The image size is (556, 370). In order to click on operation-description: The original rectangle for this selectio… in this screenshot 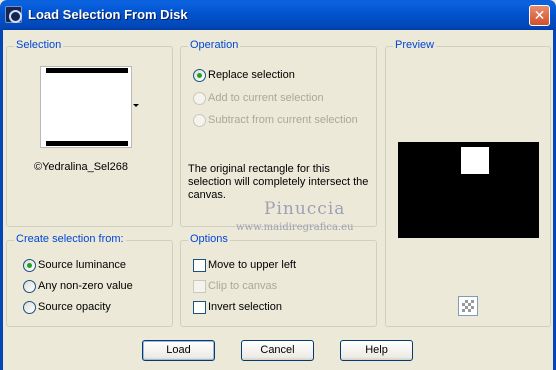, I will do `click(278, 182)`.